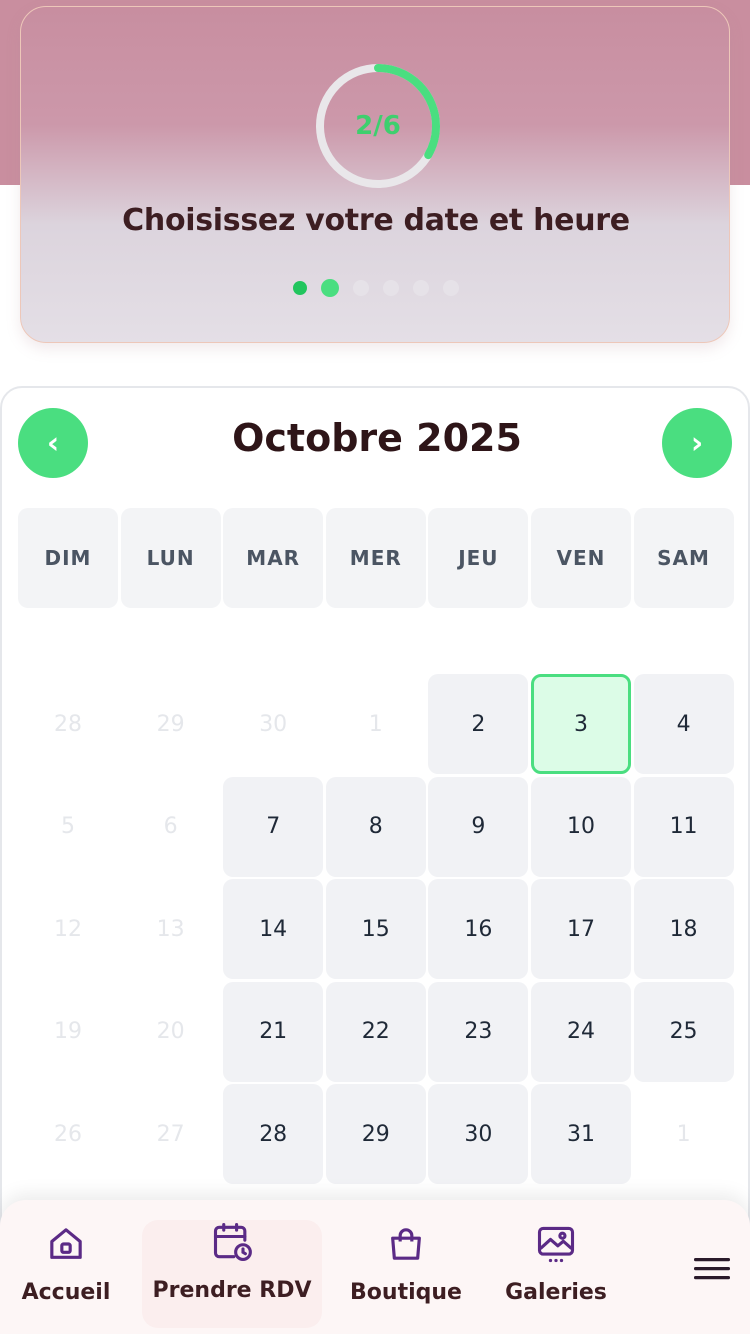 This screenshot has height=1334, width=750. I want to click on weekday-label: MER, so click(375, 558).